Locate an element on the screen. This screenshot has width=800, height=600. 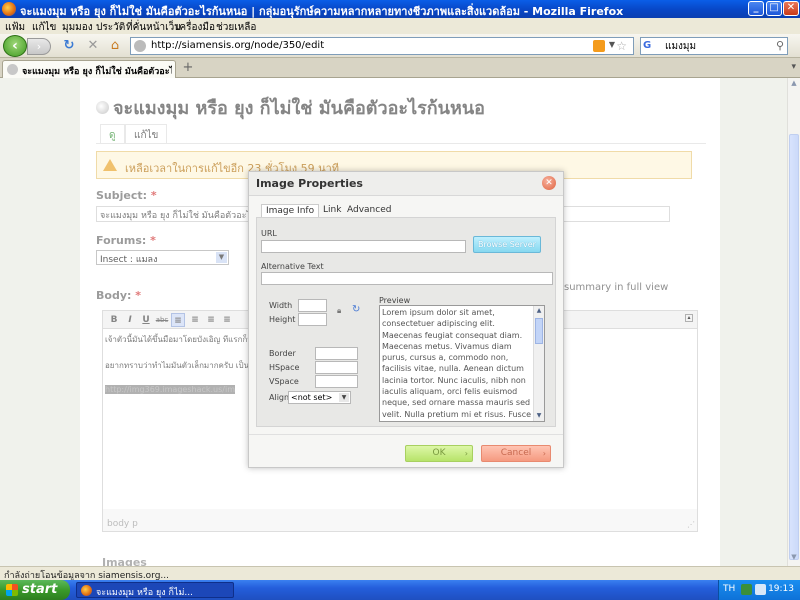
tab-favicon-icon is located at coordinates (12, 69).